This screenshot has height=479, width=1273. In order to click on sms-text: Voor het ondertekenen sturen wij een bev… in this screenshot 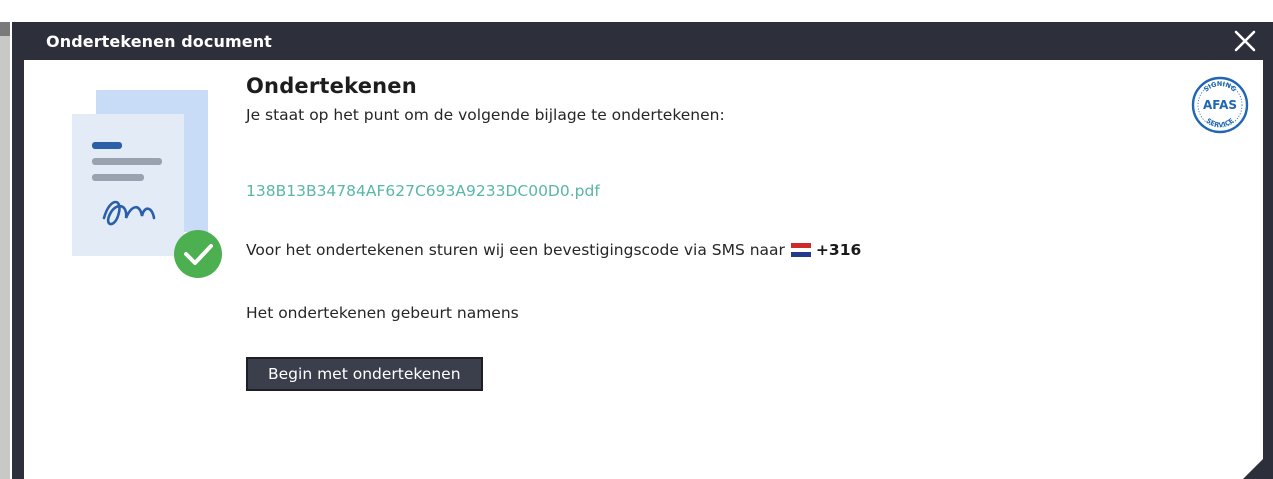, I will do `click(515, 250)`.